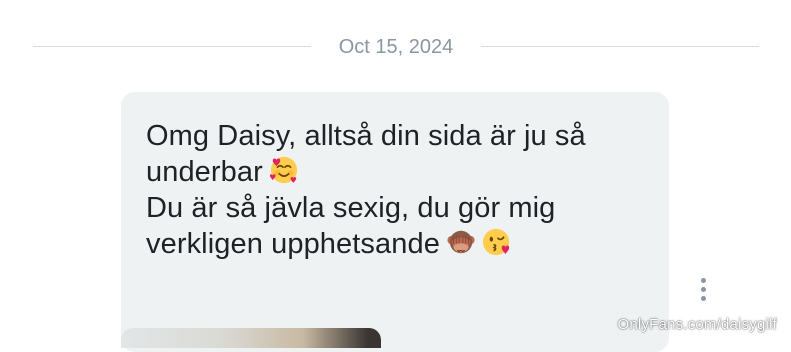 This screenshot has height=352, width=791. What do you see at coordinates (461, 242) in the screenshot?
I see `see-no-evil-monkey-icon` at bounding box center [461, 242].